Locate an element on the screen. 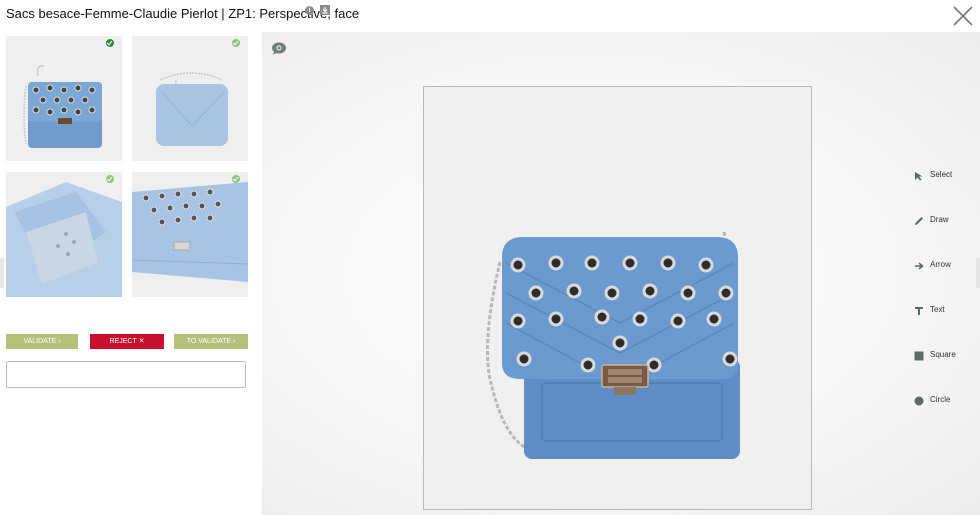 The image size is (980, 515). tool-label: Draw is located at coordinates (939, 219).